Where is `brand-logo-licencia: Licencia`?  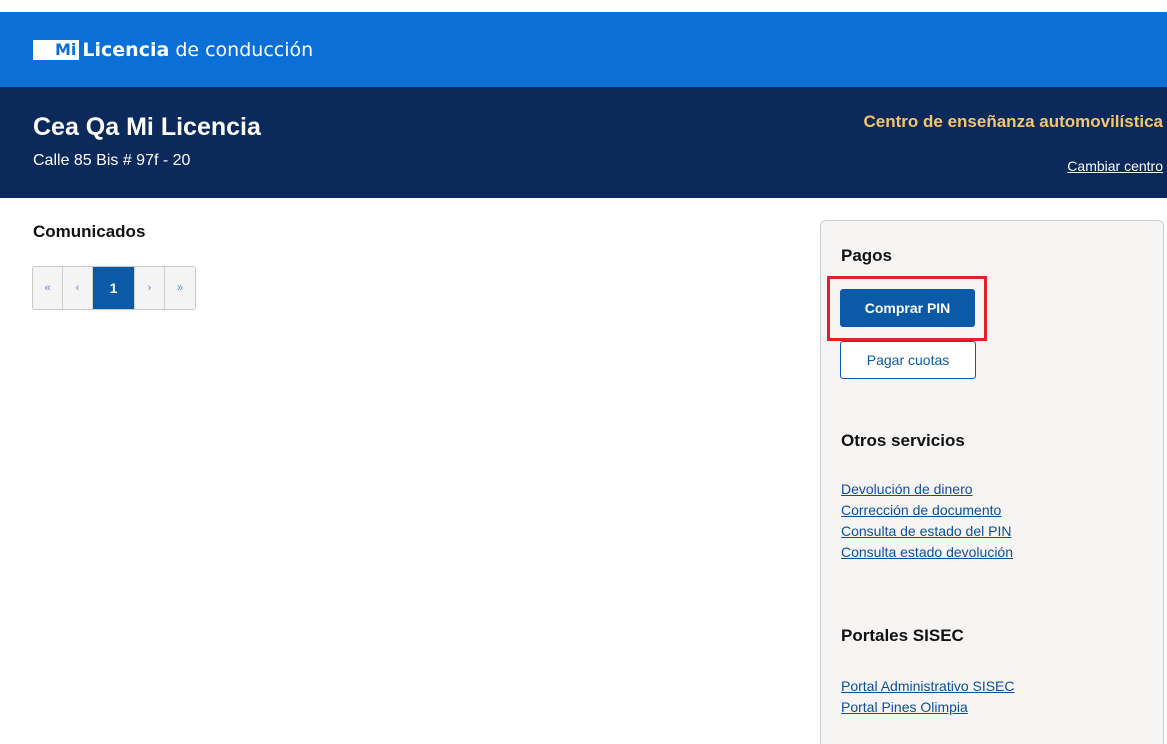
brand-logo-licencia: Licencia is located at coordinates (126, 49).